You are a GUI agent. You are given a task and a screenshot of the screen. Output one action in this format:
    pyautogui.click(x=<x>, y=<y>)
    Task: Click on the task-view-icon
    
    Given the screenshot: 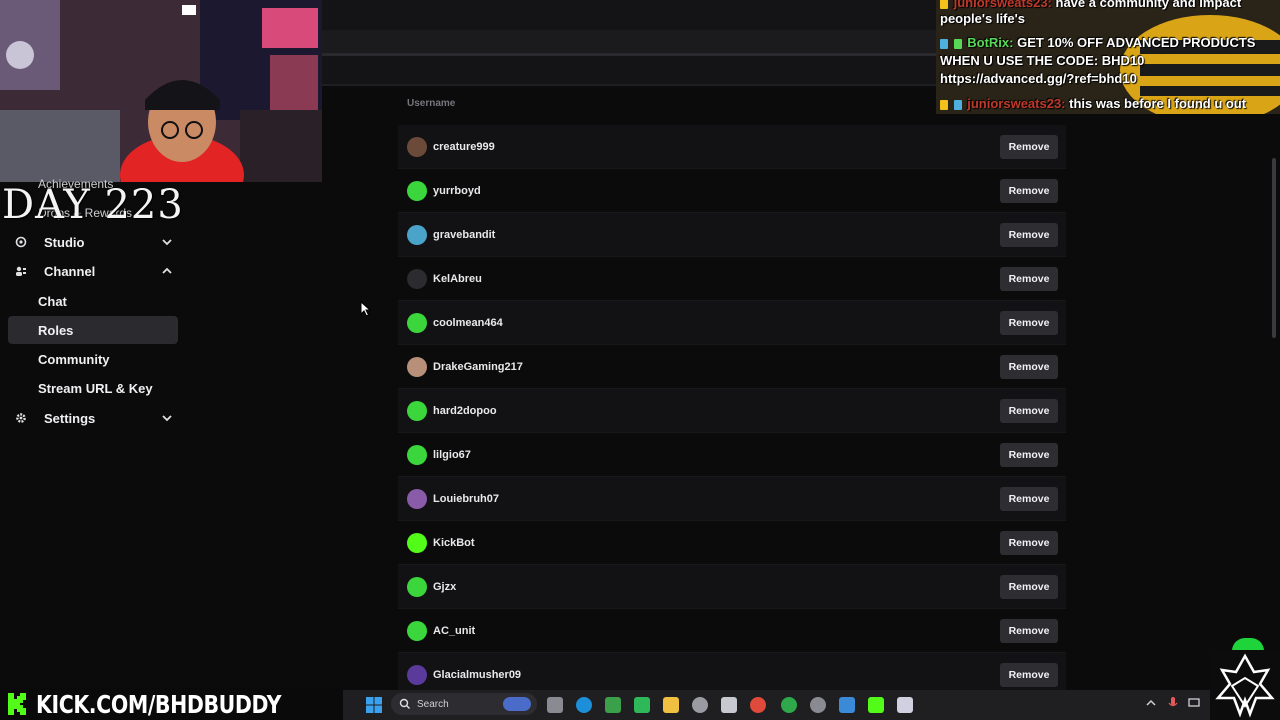 What is the action you would take?
    pyautogui.click(x=555, y=705)
    